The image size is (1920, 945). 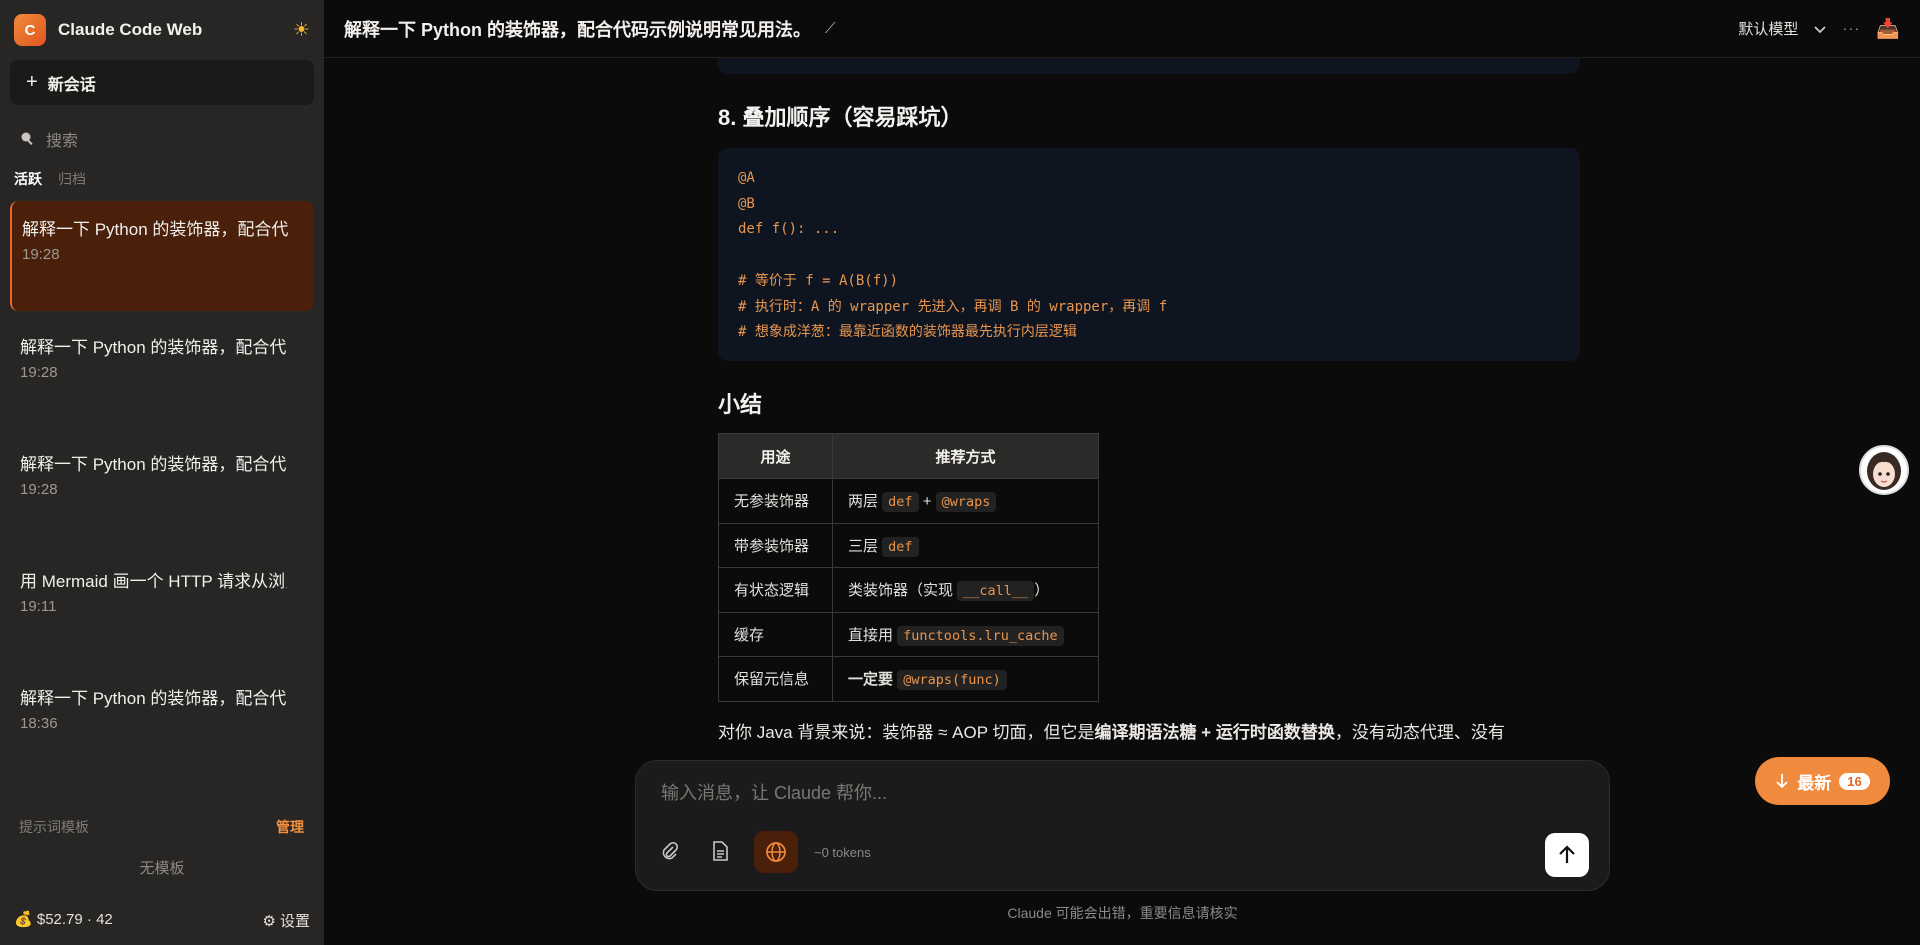 I want to click on token-counter: ~0 tokens, so click(x=842, y=852).